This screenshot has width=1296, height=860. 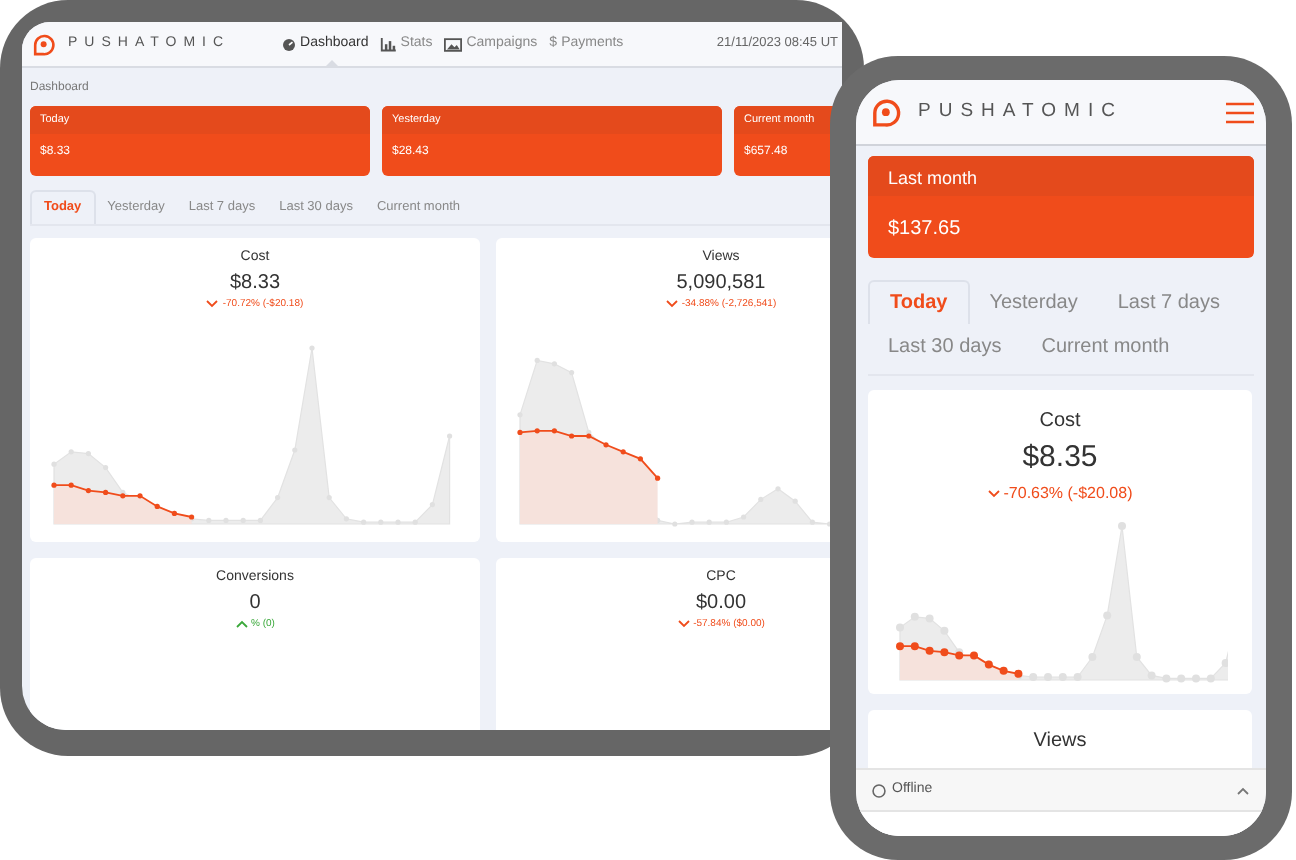 What do you see at coordinates (1068, 493) in the screenshot?
I see `change-text: -70.63% (-$20.08)` at bounding box center [1068, 493].